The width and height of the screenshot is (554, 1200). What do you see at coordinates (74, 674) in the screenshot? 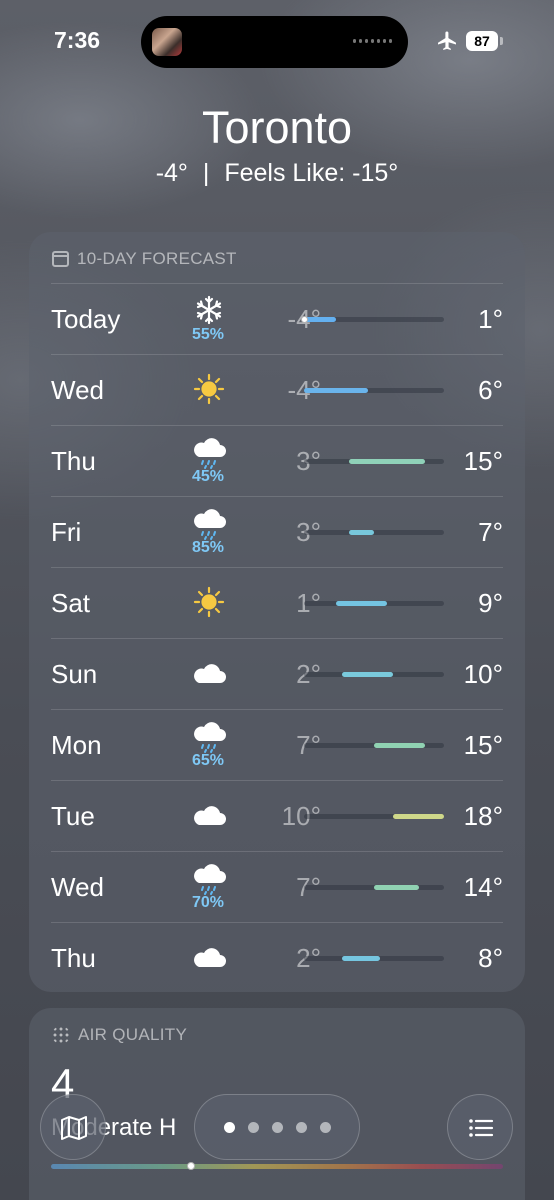
I see `forecast-day: Sun` at bounding box center [74, 674].